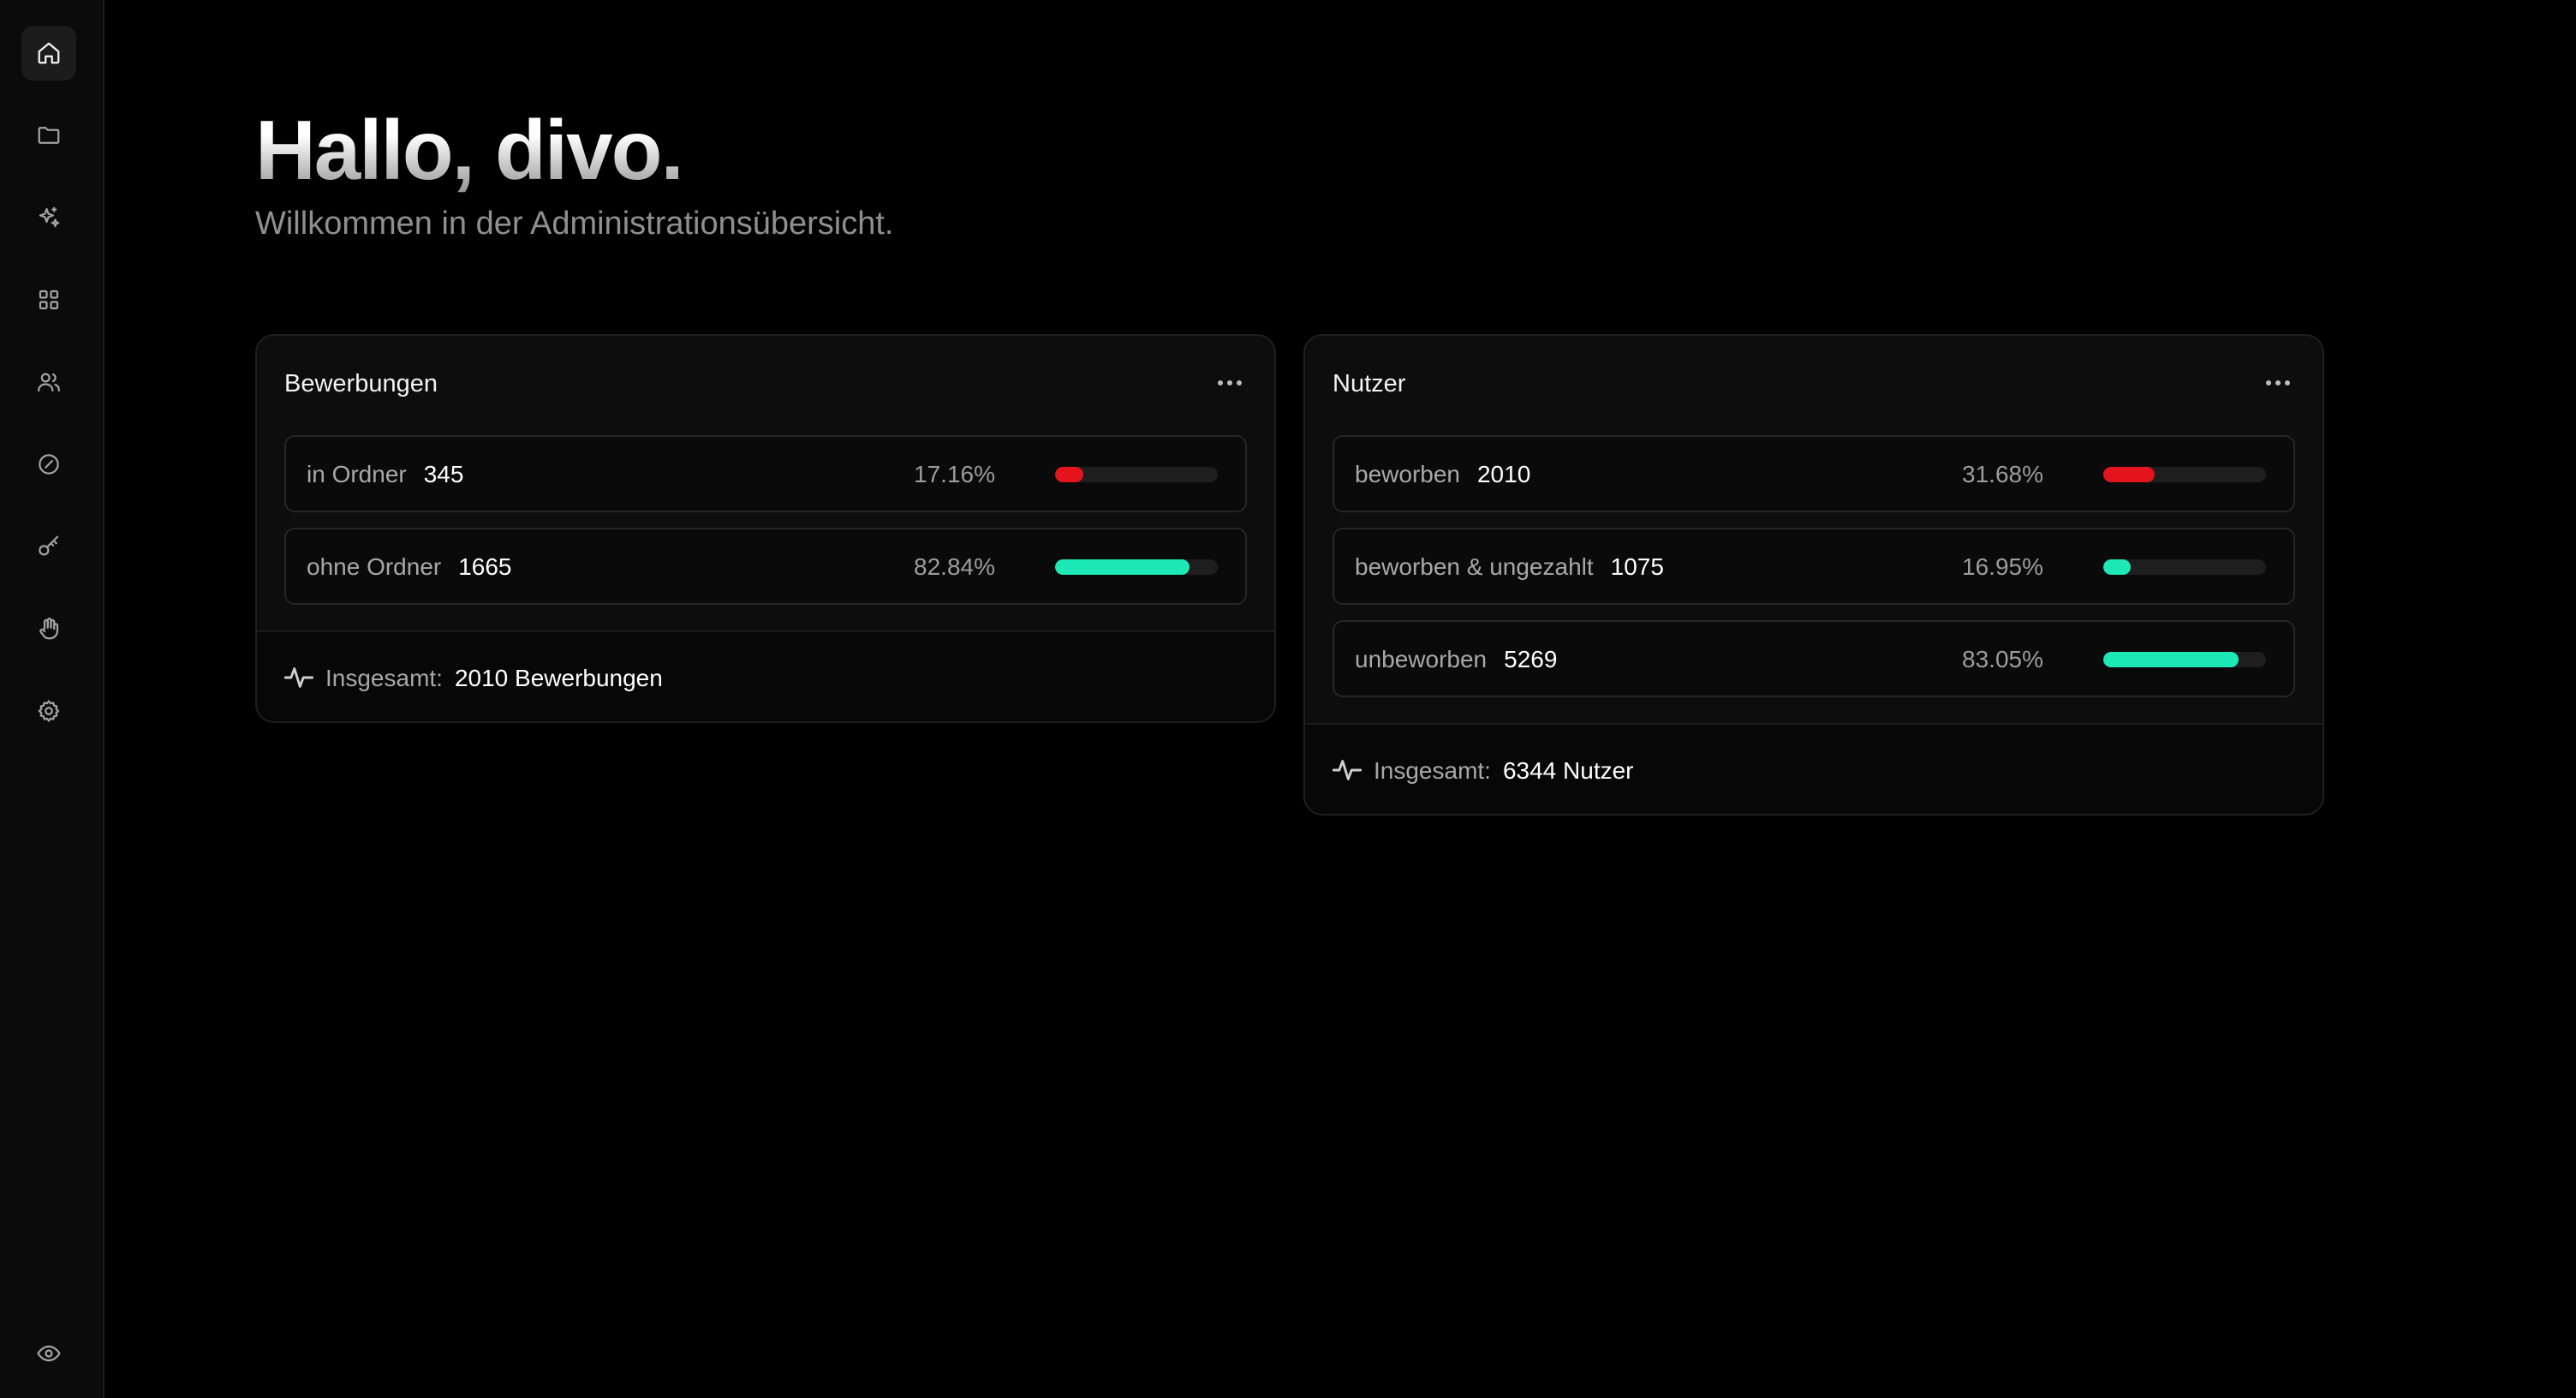  What do you see at coordinates (2003, 474) in the screenshot?
I see `stat-percent: 31.68%` at bounding box center [2003, 474].